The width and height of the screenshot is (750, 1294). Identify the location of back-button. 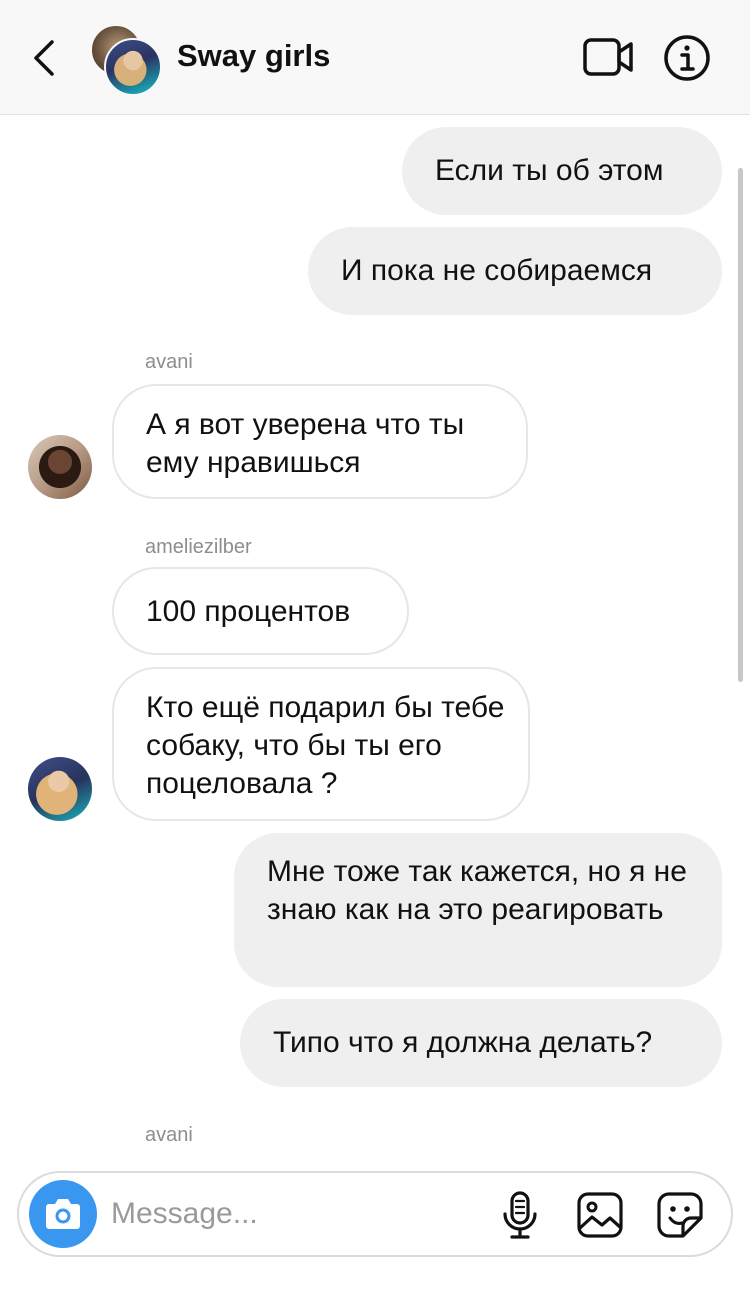
(46, 58).